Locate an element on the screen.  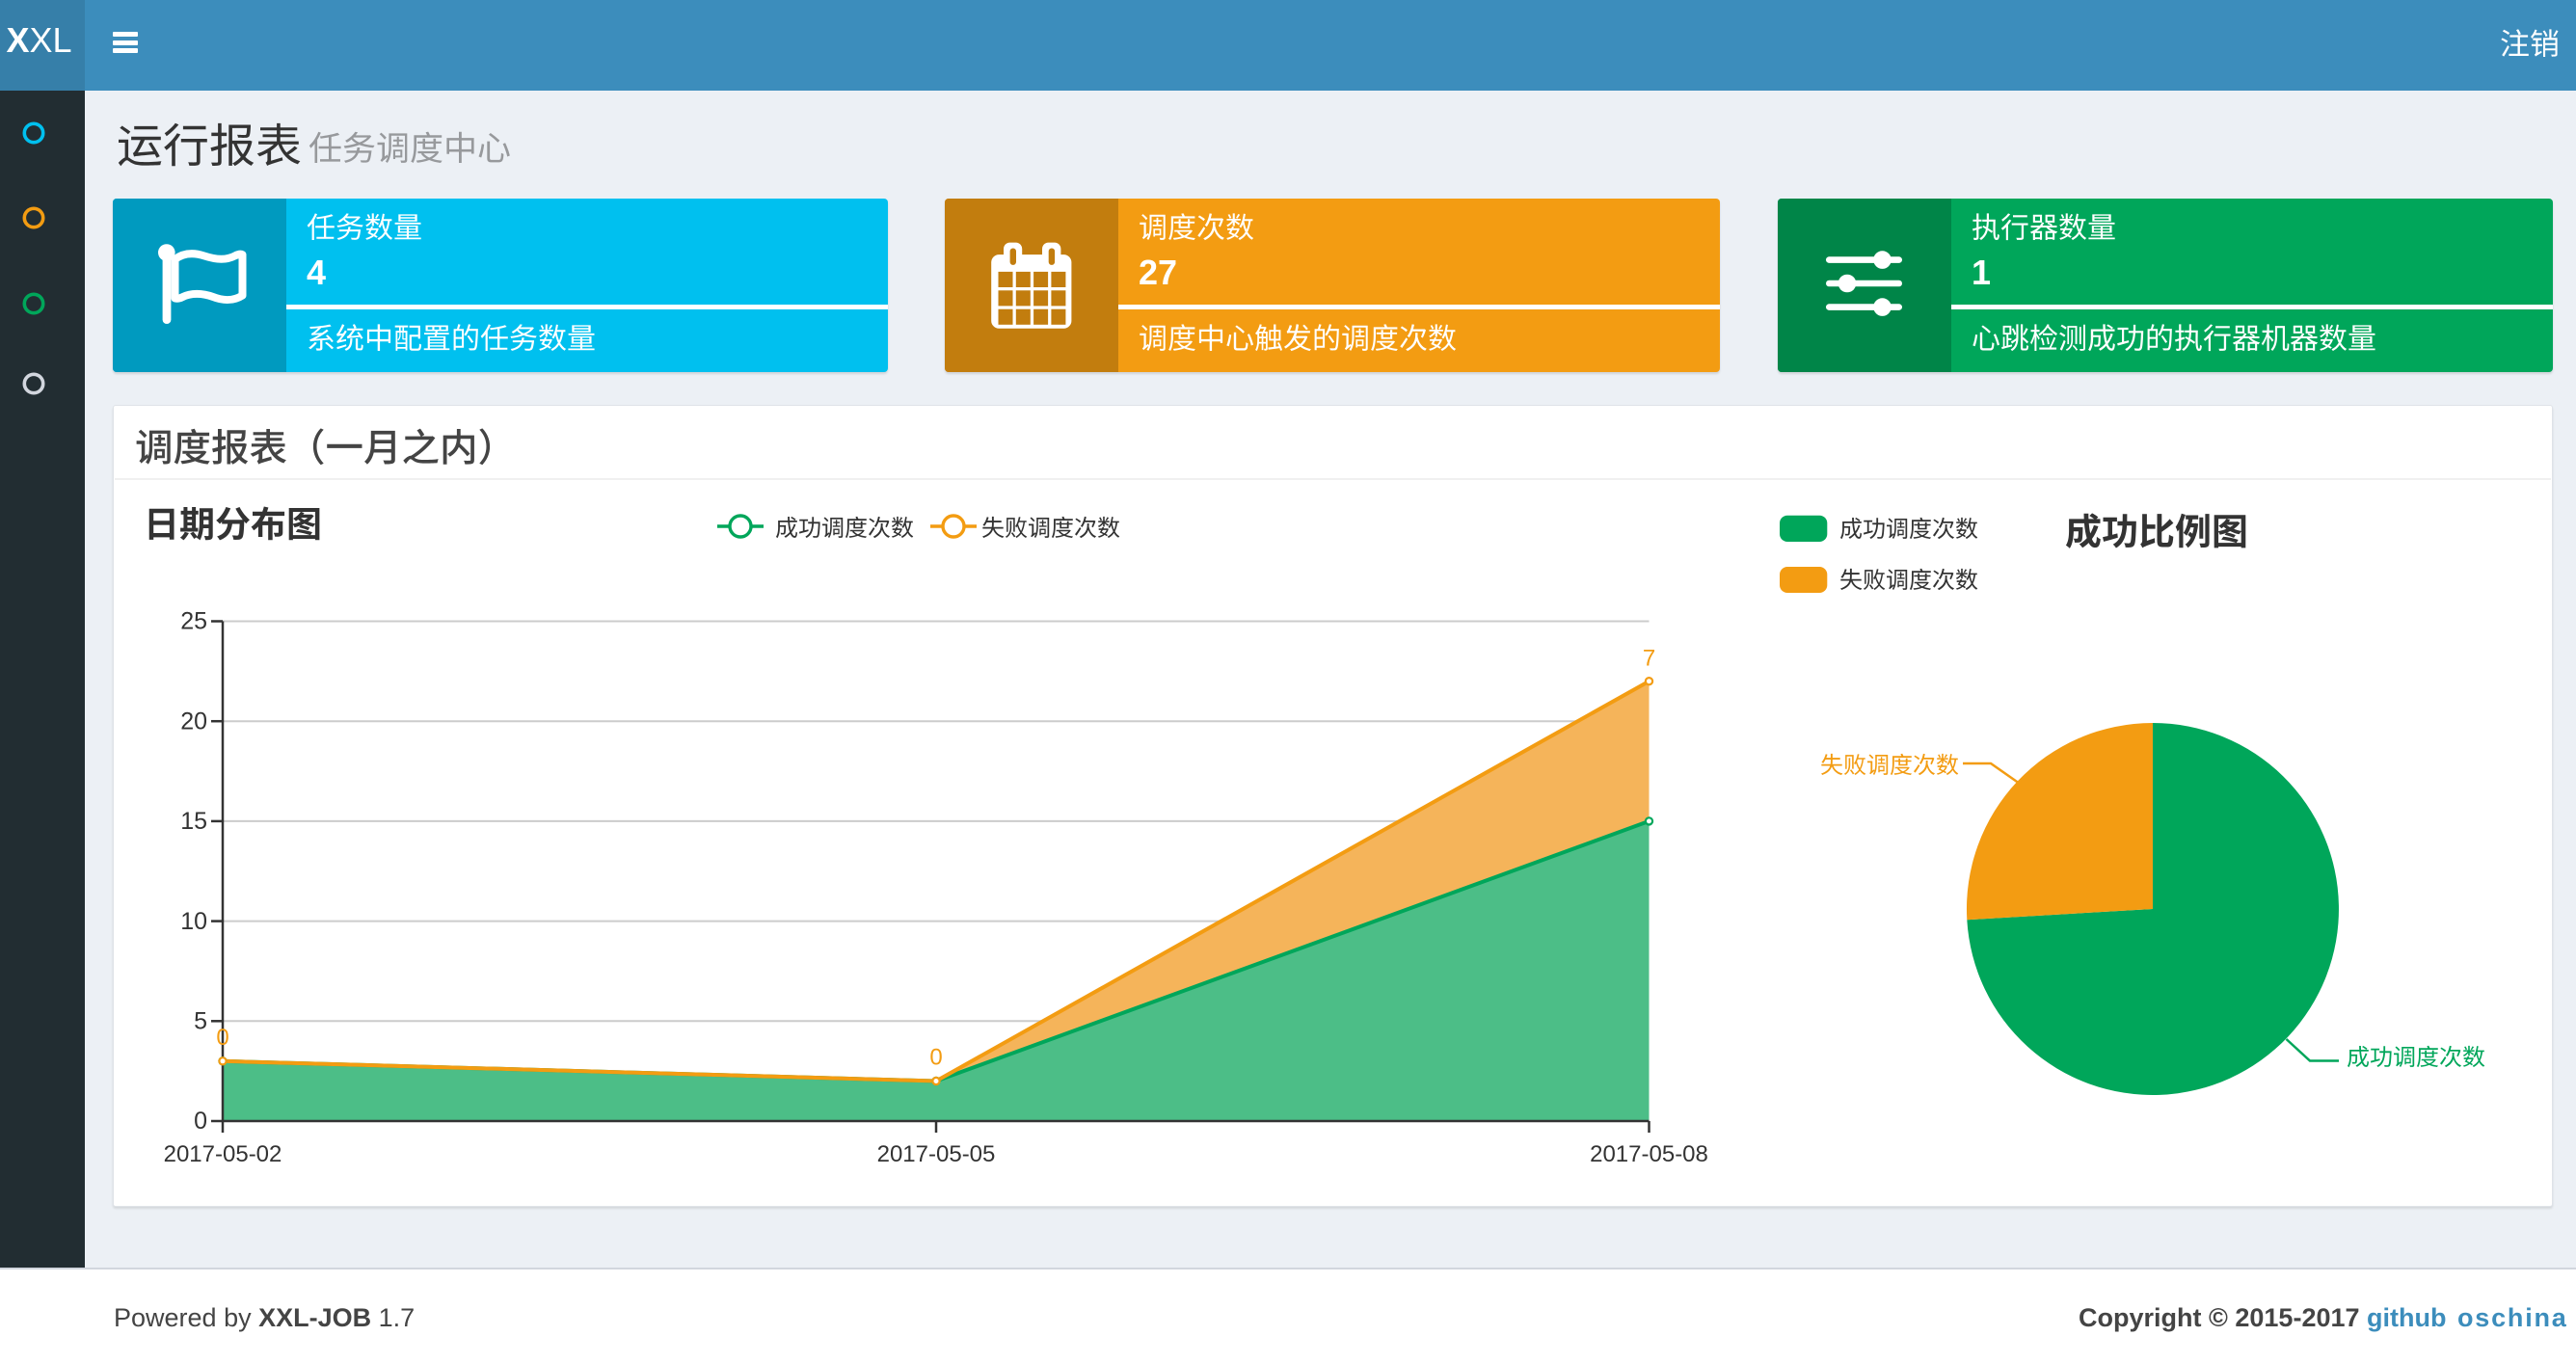
svg-text: 2017-05-08 is located at coordinates (1649, 1154).